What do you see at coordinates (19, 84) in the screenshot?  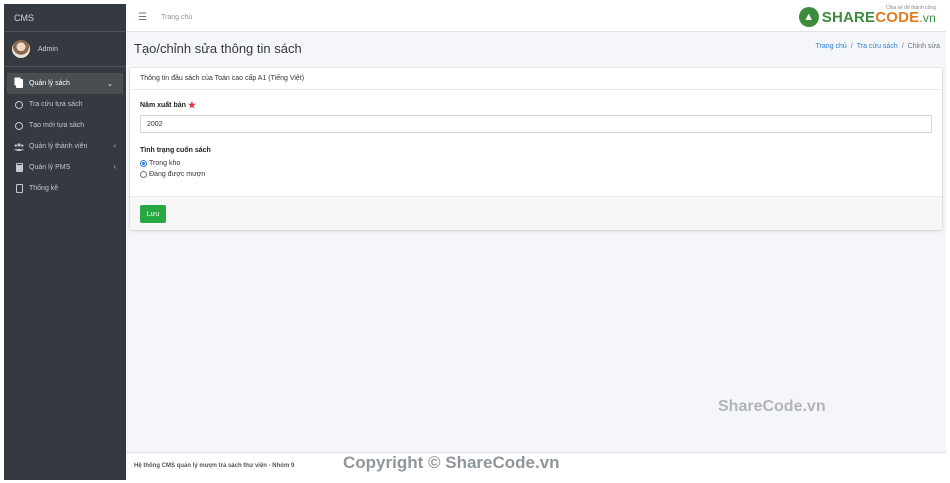 I see `books-icon` at bounding box center [19, 84].